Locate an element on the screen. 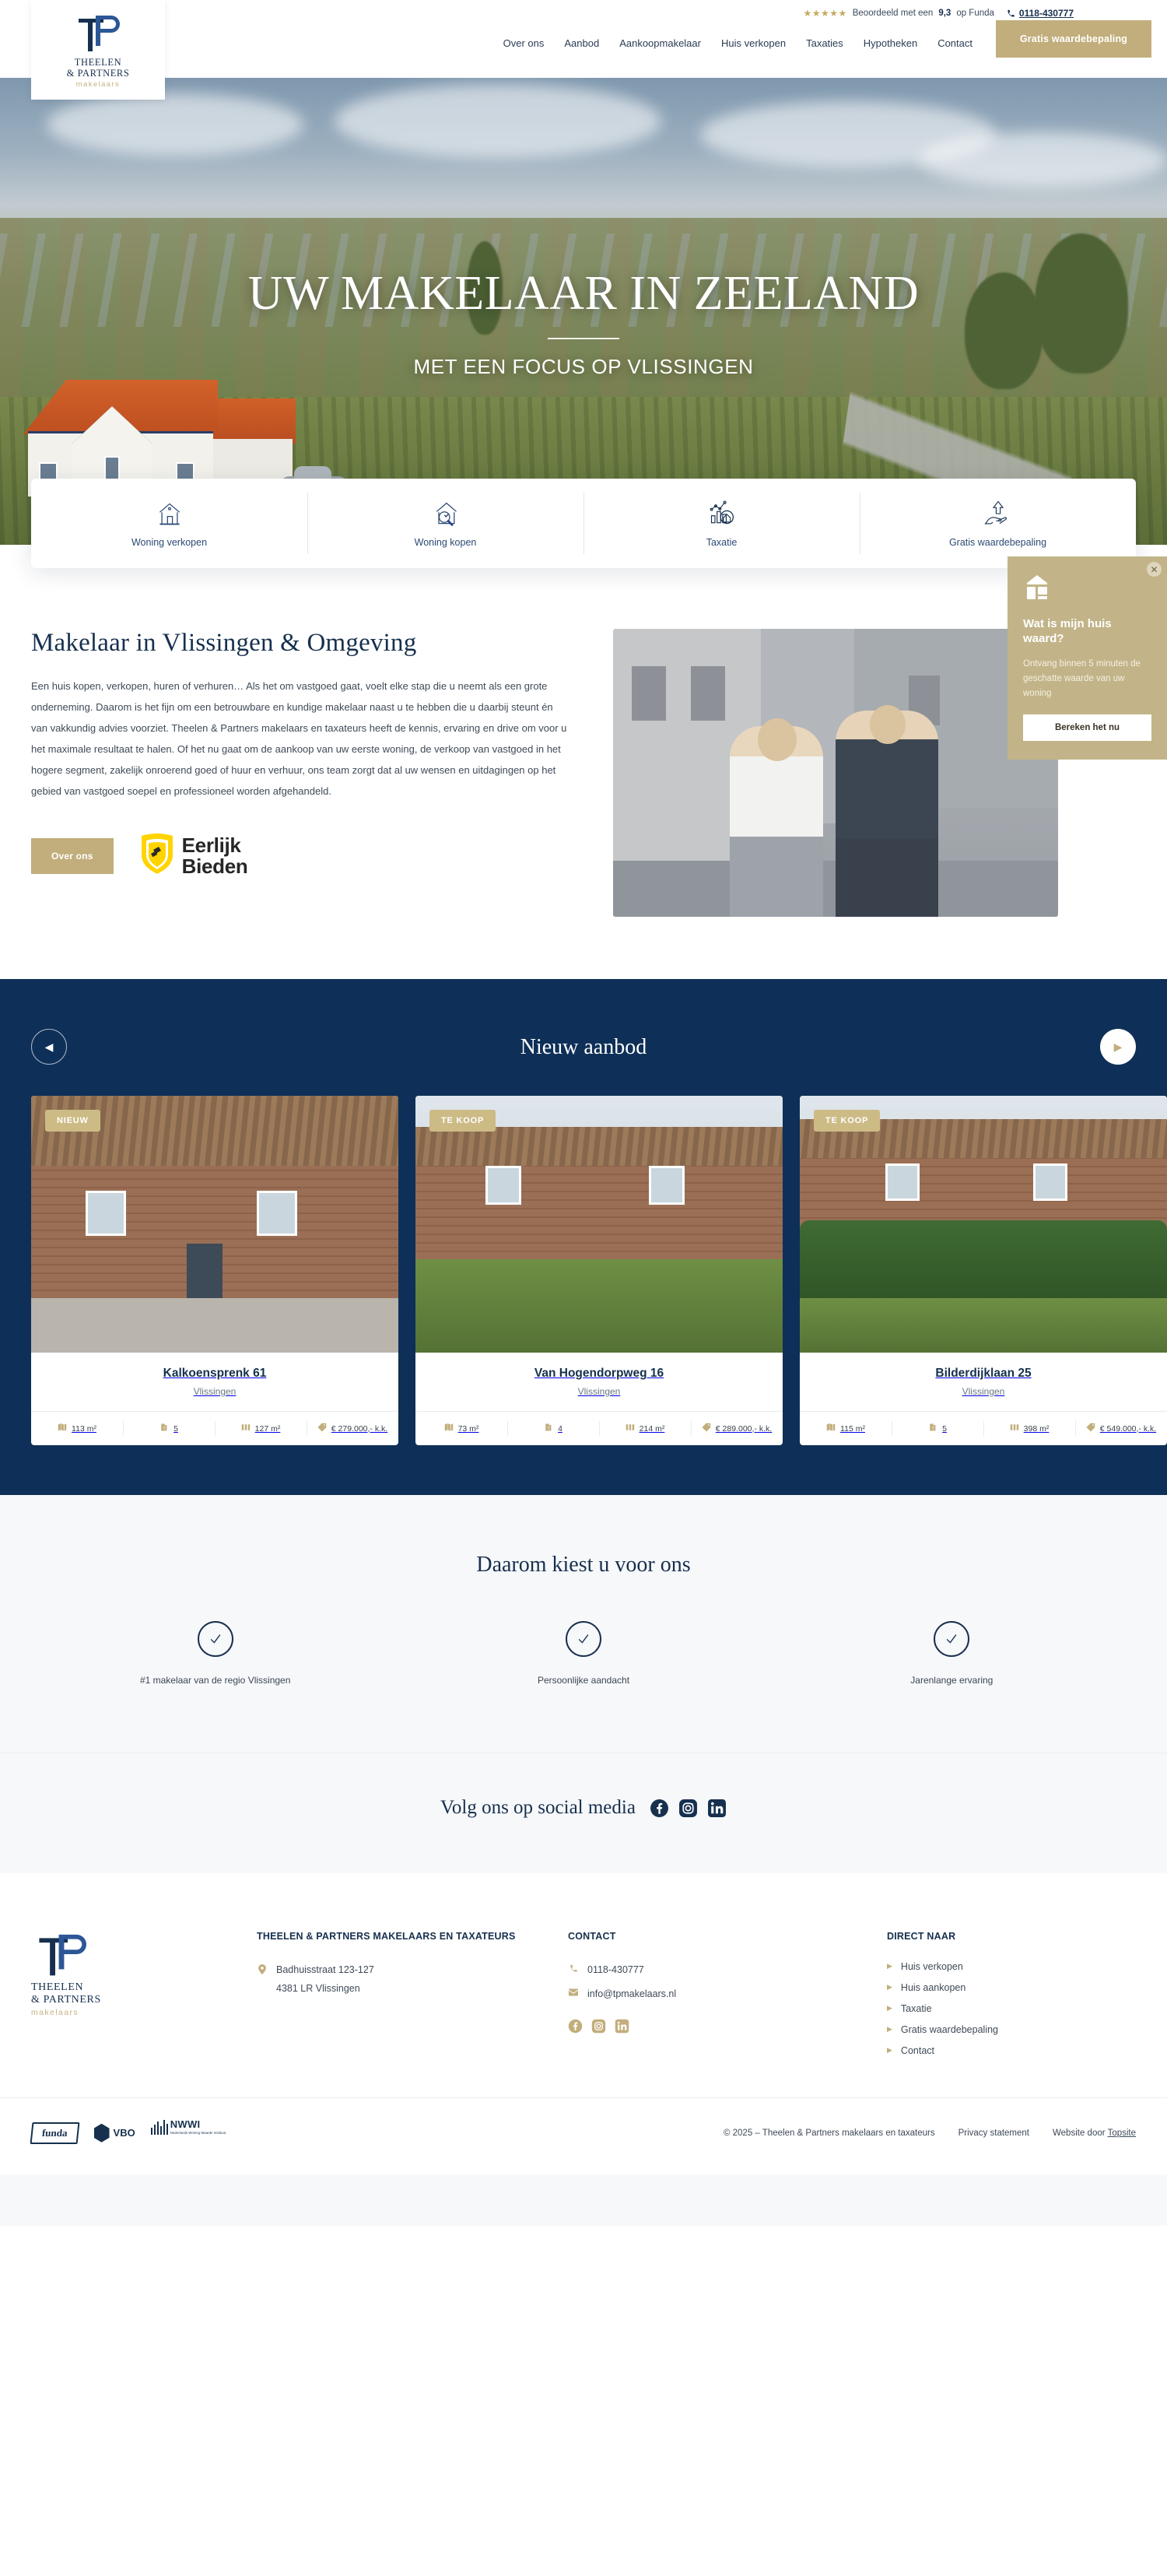  nav-item-contact: Contact is located at coordinates (954, 43).